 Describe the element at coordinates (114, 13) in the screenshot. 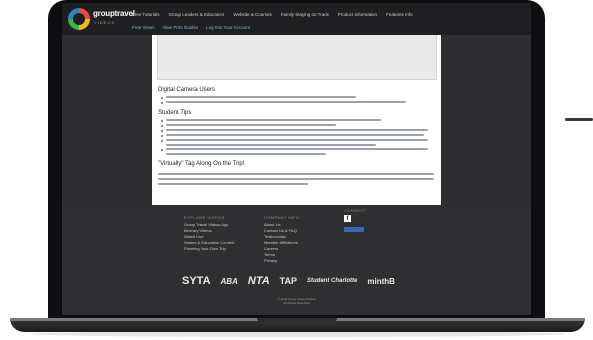

I see `brand-name: grouptravel` at that location.